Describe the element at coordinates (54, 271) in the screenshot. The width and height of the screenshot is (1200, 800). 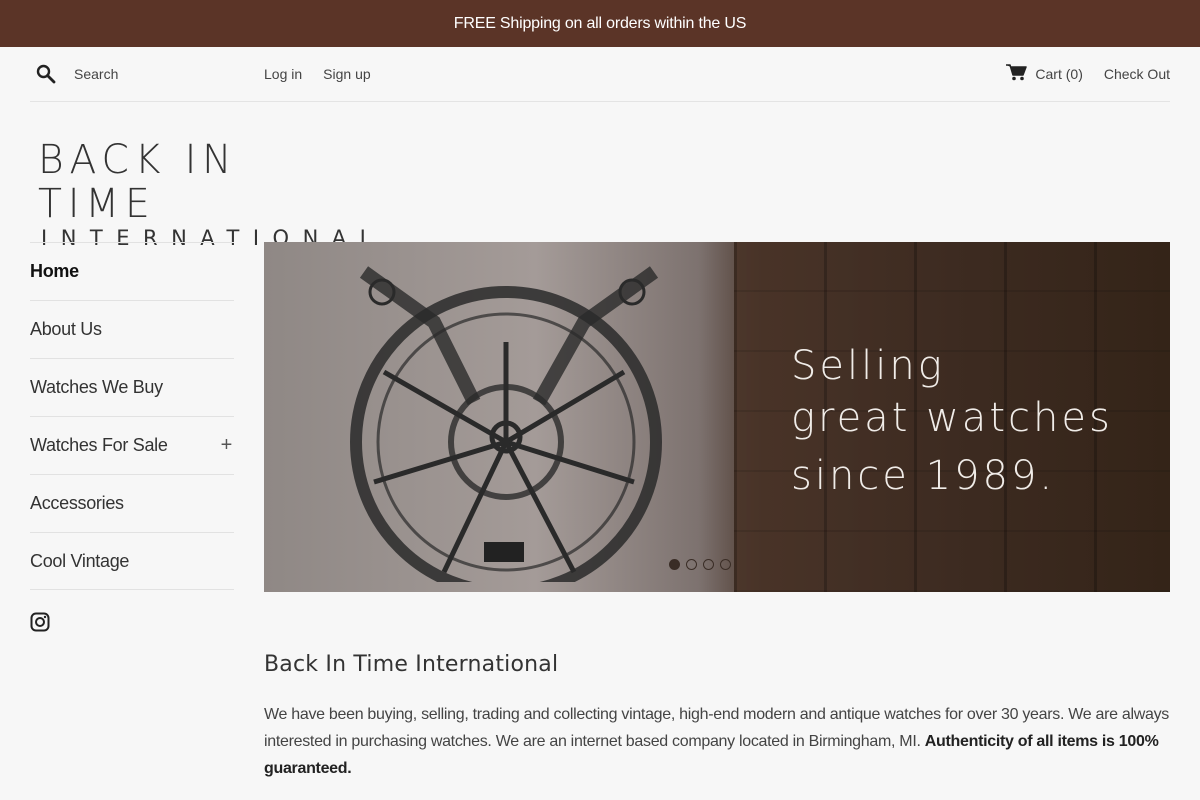
I see `sidebar-item-label: Home` at that location.